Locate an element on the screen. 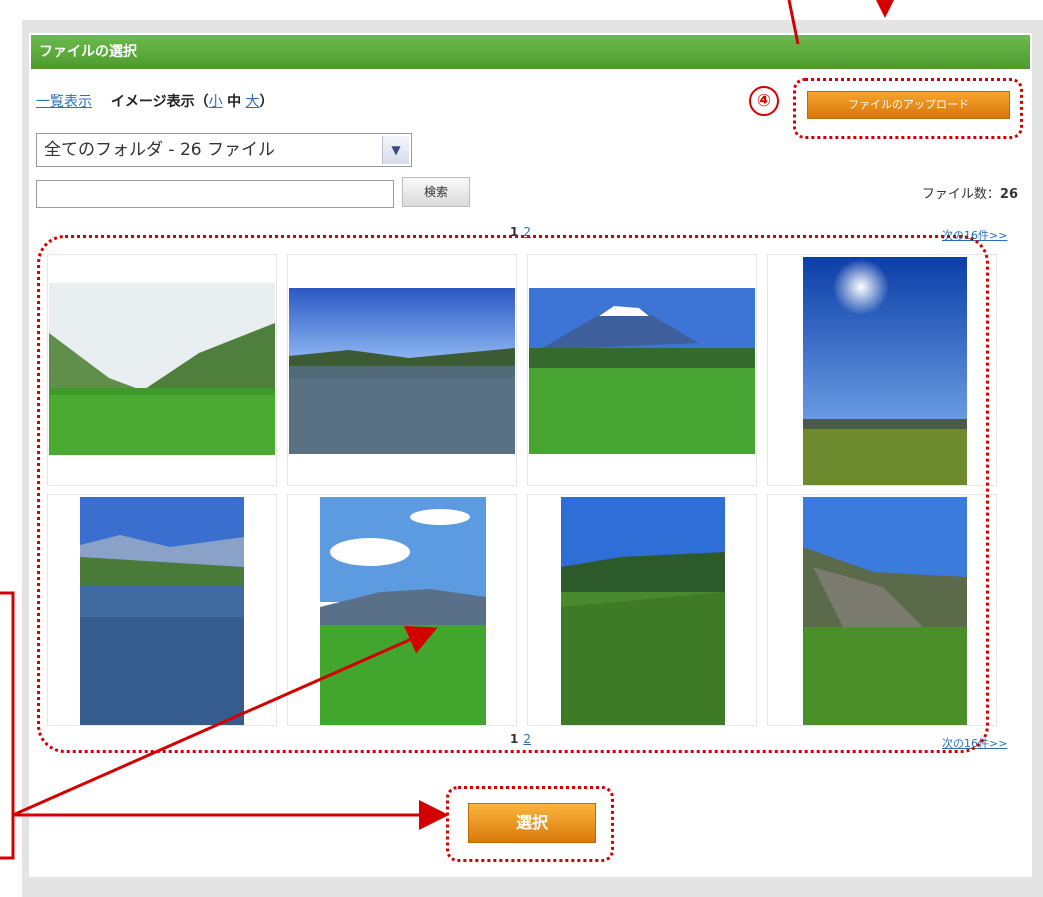  annotation-line is located at coordinates (793, 22).